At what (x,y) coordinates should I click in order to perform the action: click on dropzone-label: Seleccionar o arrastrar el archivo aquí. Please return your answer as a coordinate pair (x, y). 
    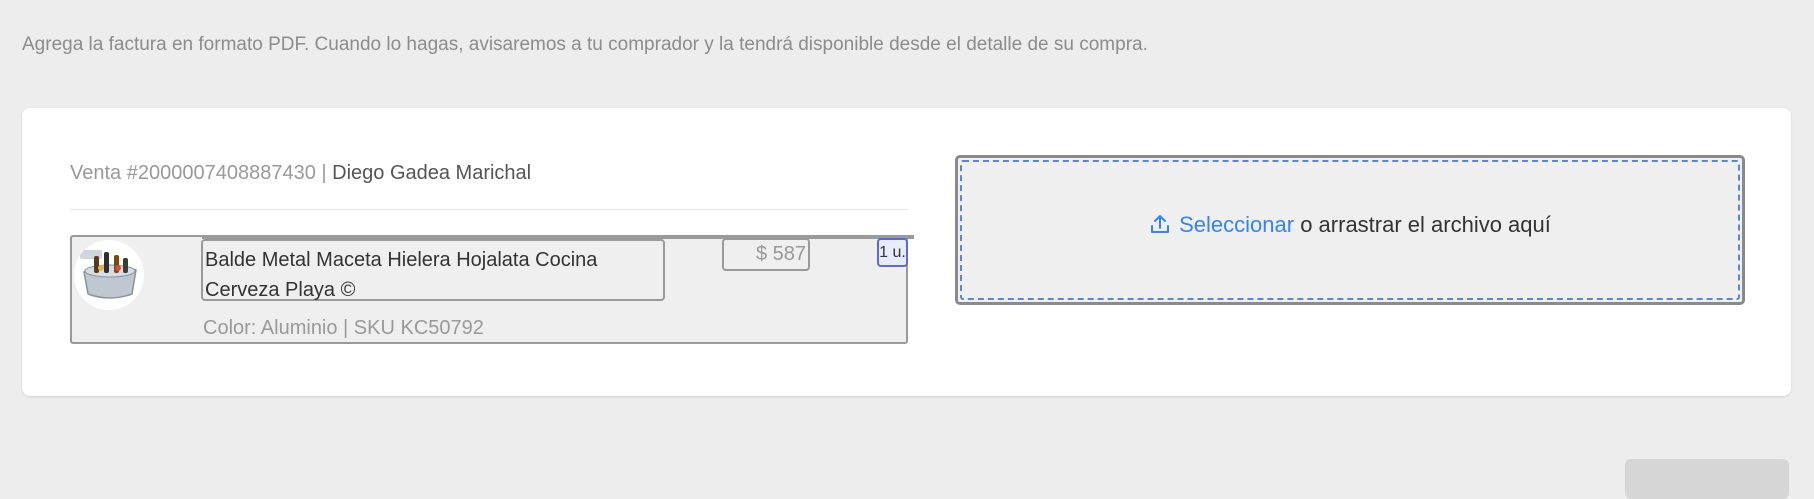
    Looking at the image, I should click on (1350, 226).